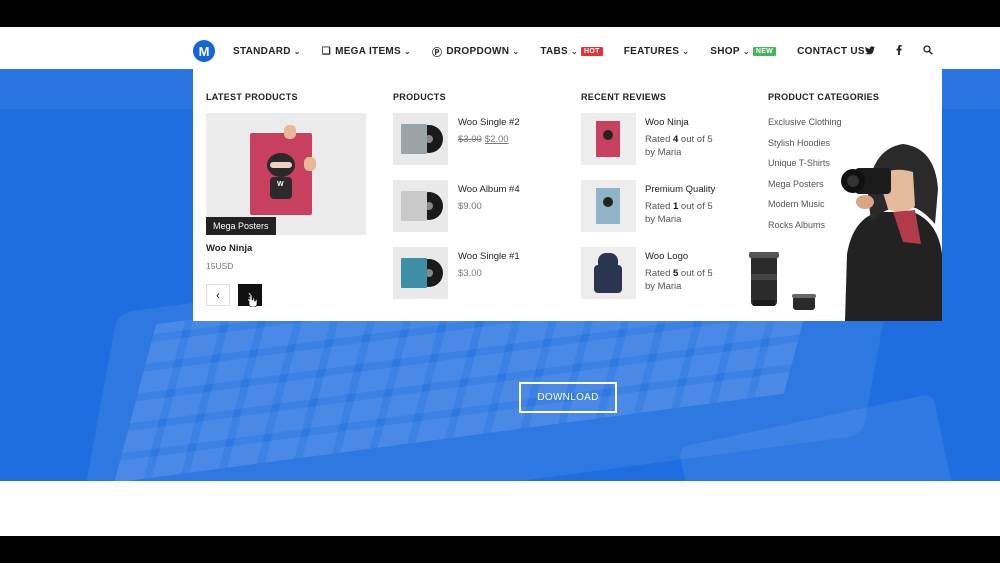 This screenshot has width=1000, height=563. Describe the element at coordinates (764, 51) in the screenshot. I see `new-badge: NEW` at that location.